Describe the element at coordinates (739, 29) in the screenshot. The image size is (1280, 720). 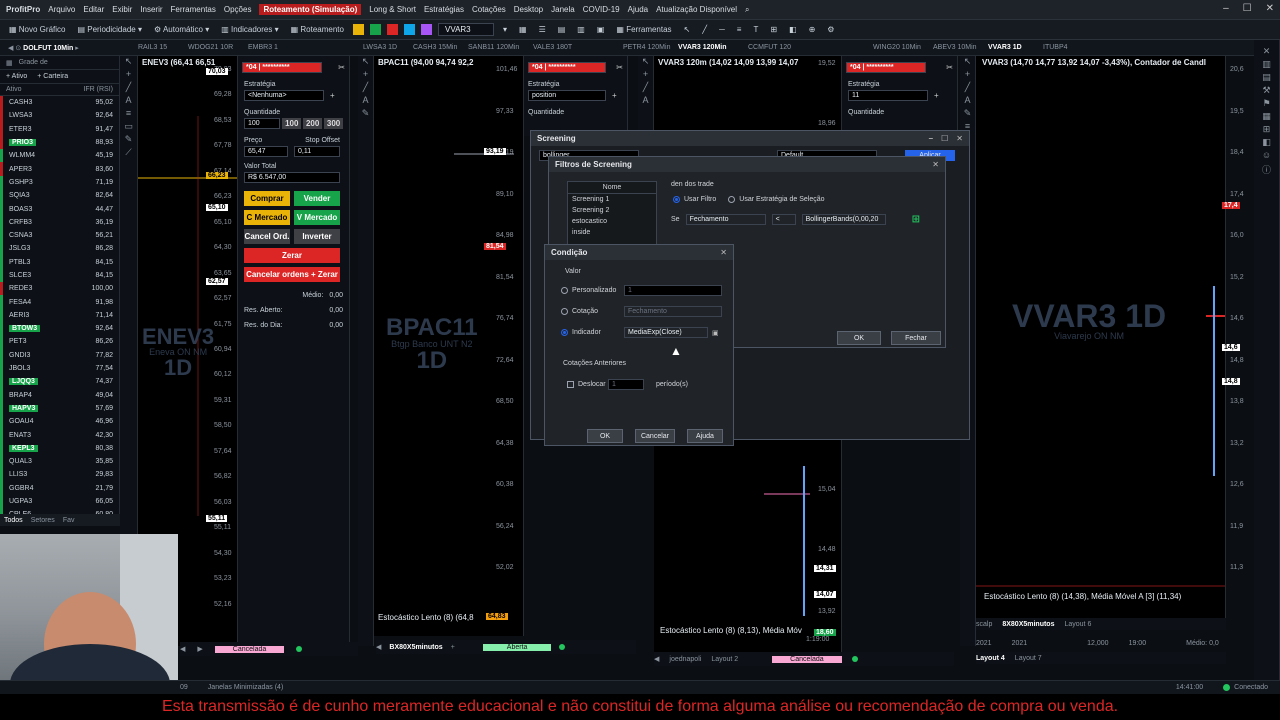
I see `fibo-icon: ≡` at that location.